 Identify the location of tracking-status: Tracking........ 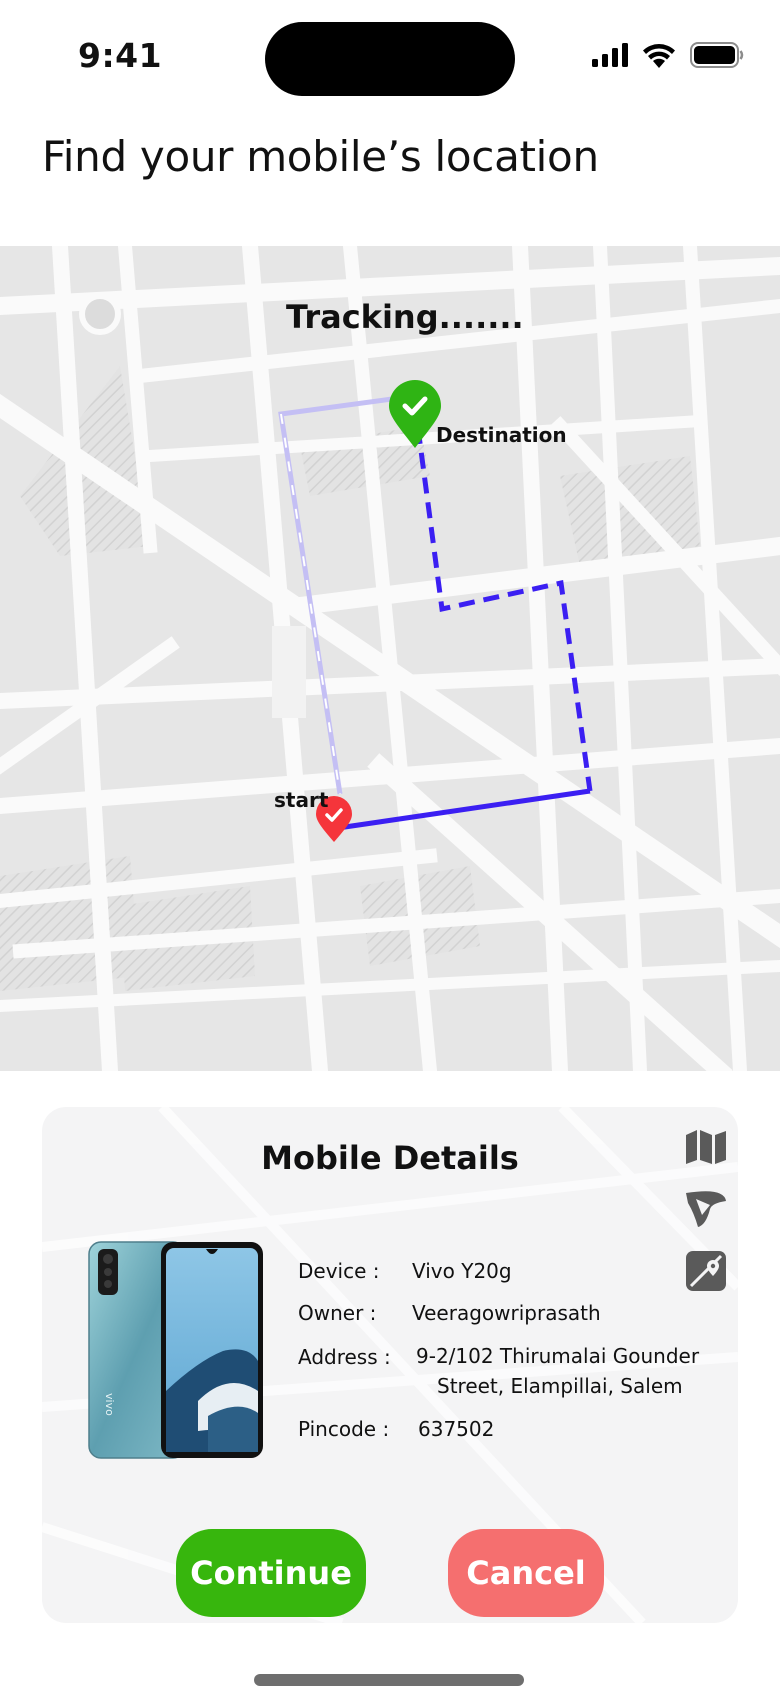
(405, 317).